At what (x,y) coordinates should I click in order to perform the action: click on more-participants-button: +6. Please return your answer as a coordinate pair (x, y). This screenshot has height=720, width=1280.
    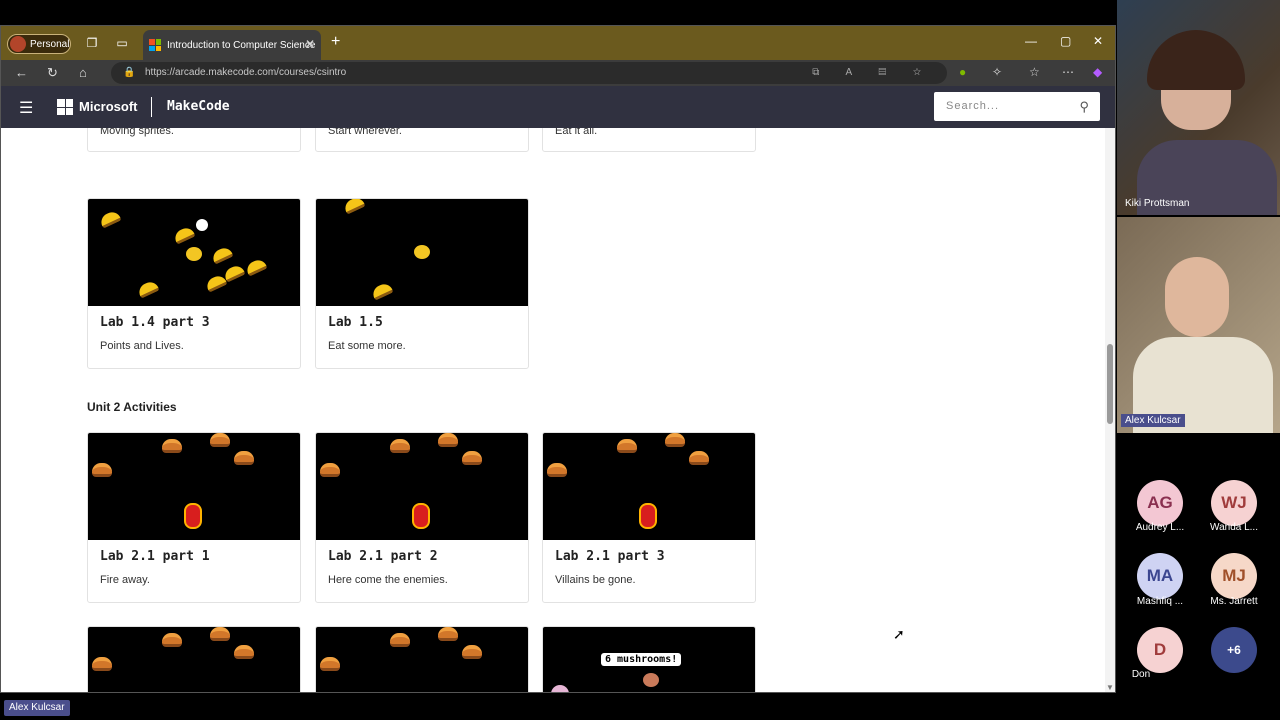
    Looking at the image, I should click on (1234, 650).